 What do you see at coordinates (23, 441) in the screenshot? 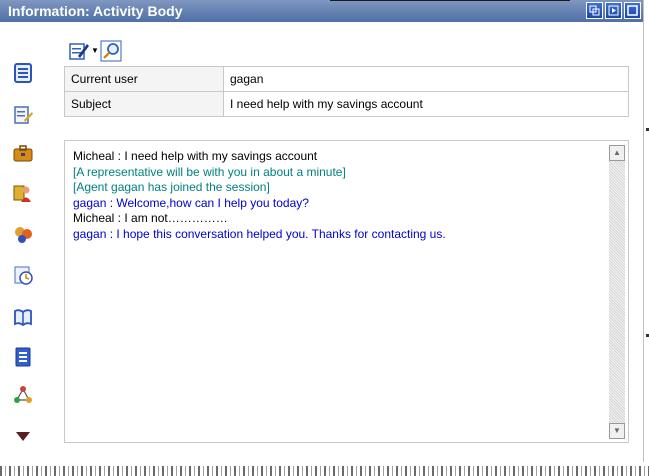
I see `more-arrow-icon` at bounding box center [23, 441].